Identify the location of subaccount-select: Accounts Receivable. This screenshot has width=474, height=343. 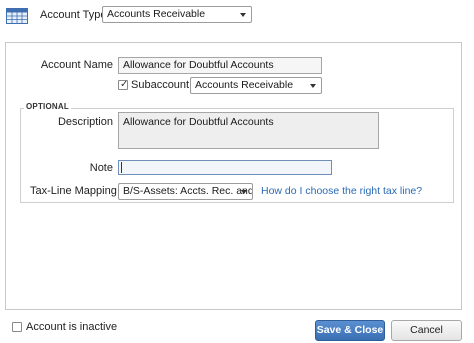
(256, 85).